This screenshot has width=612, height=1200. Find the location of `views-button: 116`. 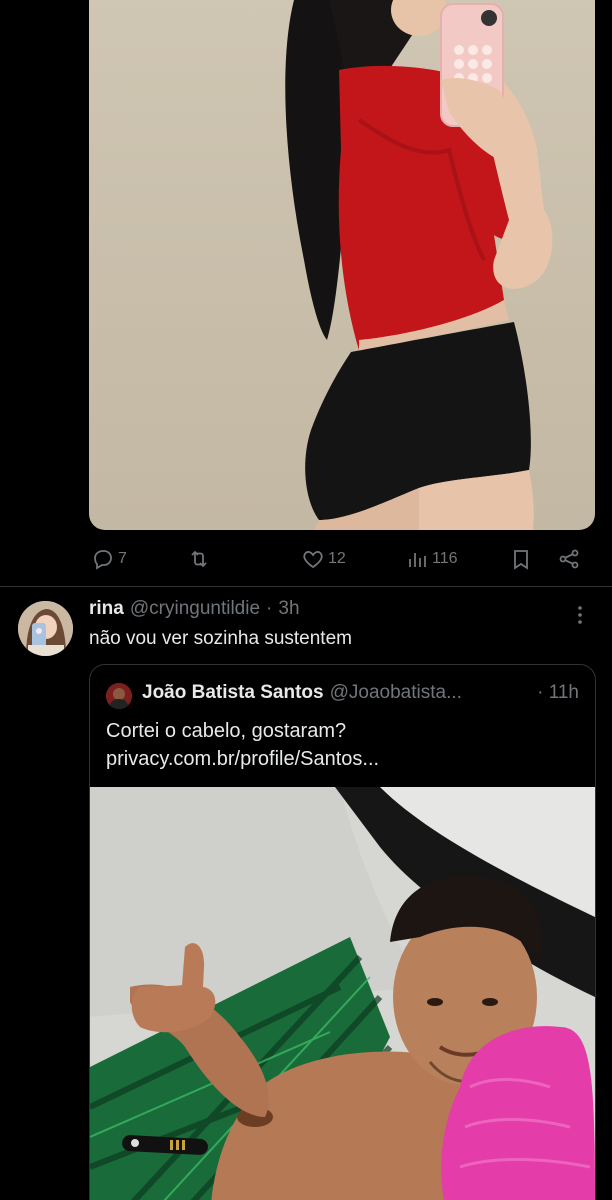

views-button: 116 is located at coordinates (431, 559).